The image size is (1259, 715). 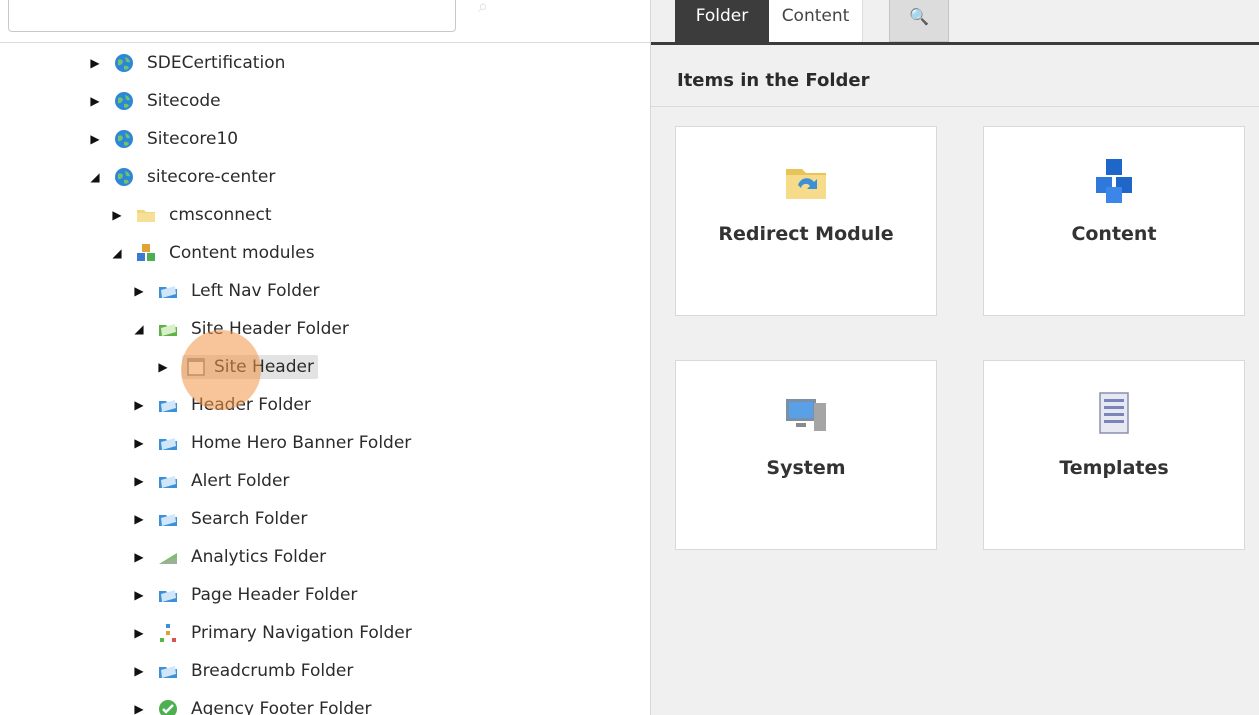 What do you see at coordinates (722, 16) in the screenshot?
I see `tab-label: Folder` at bounding box center [722, 16].